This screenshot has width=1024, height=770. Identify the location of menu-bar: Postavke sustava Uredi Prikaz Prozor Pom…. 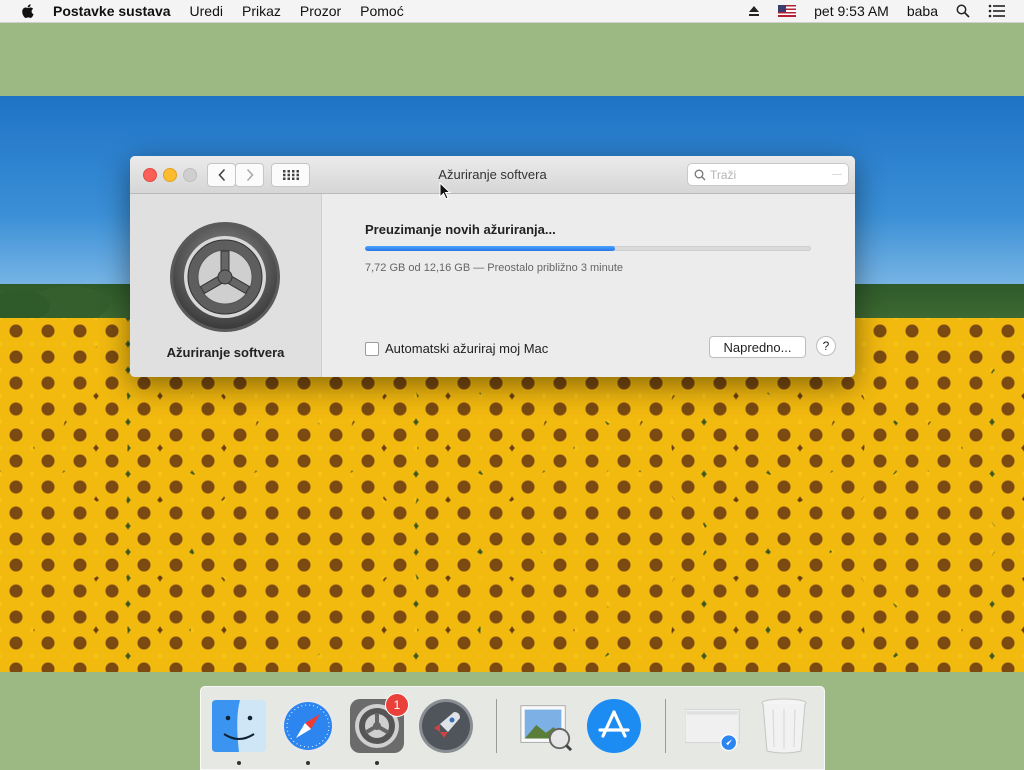
(512, 11).